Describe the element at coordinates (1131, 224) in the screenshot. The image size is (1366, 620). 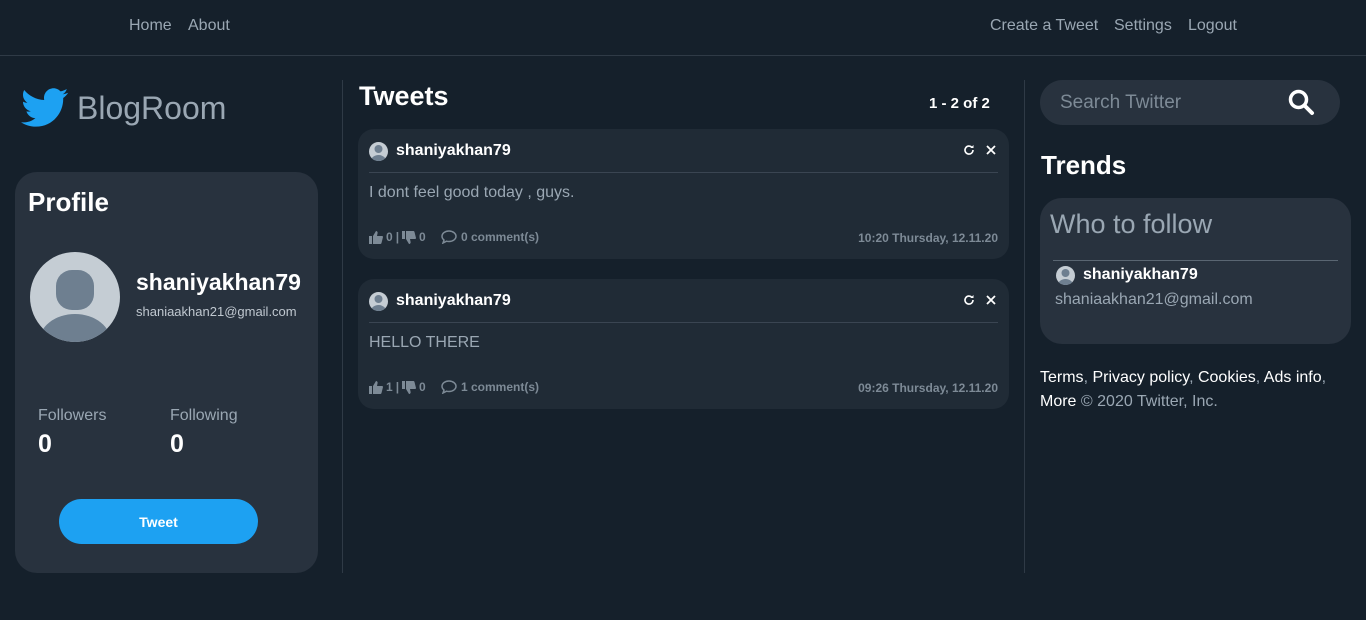
I see `who-to-follow-title: Who to follow` at that location.